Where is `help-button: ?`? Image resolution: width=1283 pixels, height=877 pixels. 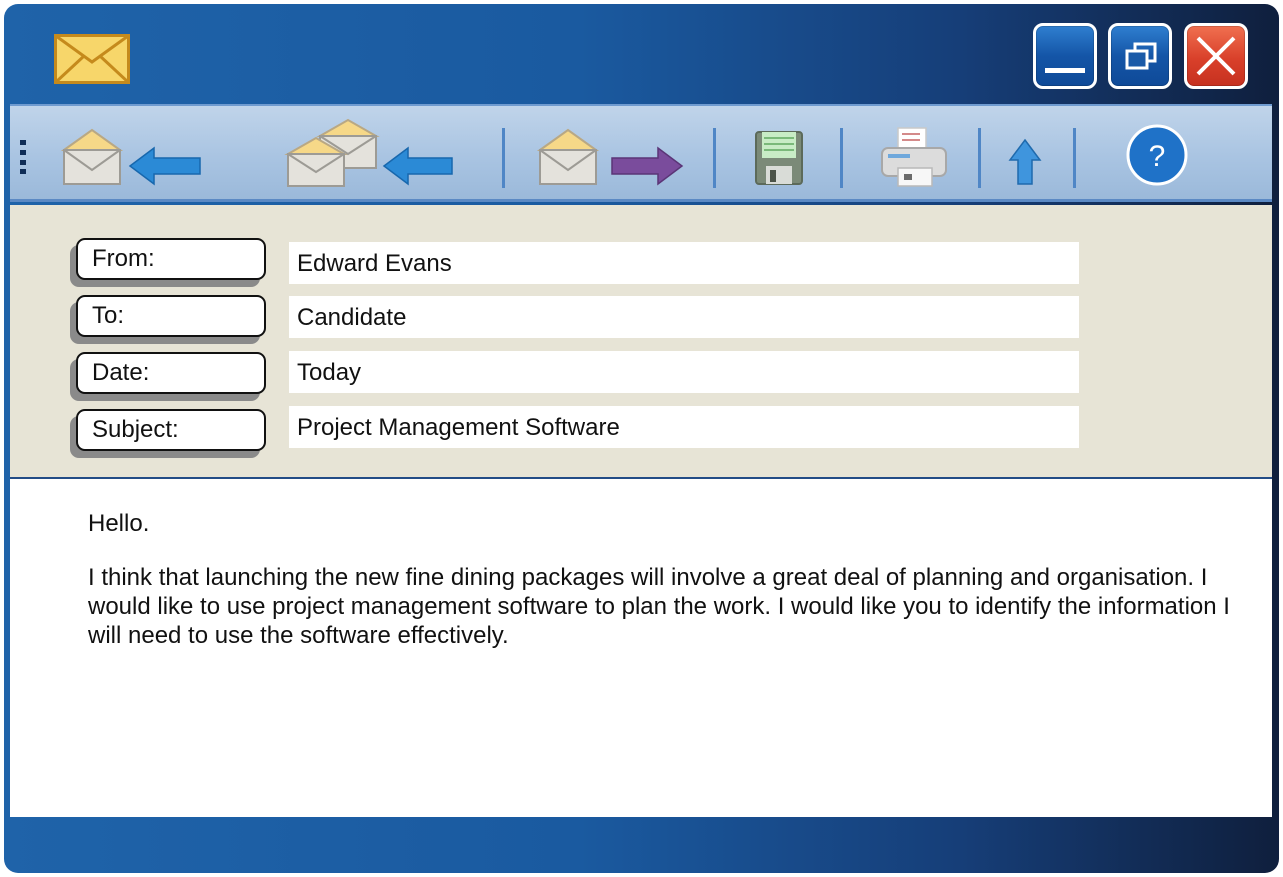
help-button: ? is located at coordinates (1157, 154).